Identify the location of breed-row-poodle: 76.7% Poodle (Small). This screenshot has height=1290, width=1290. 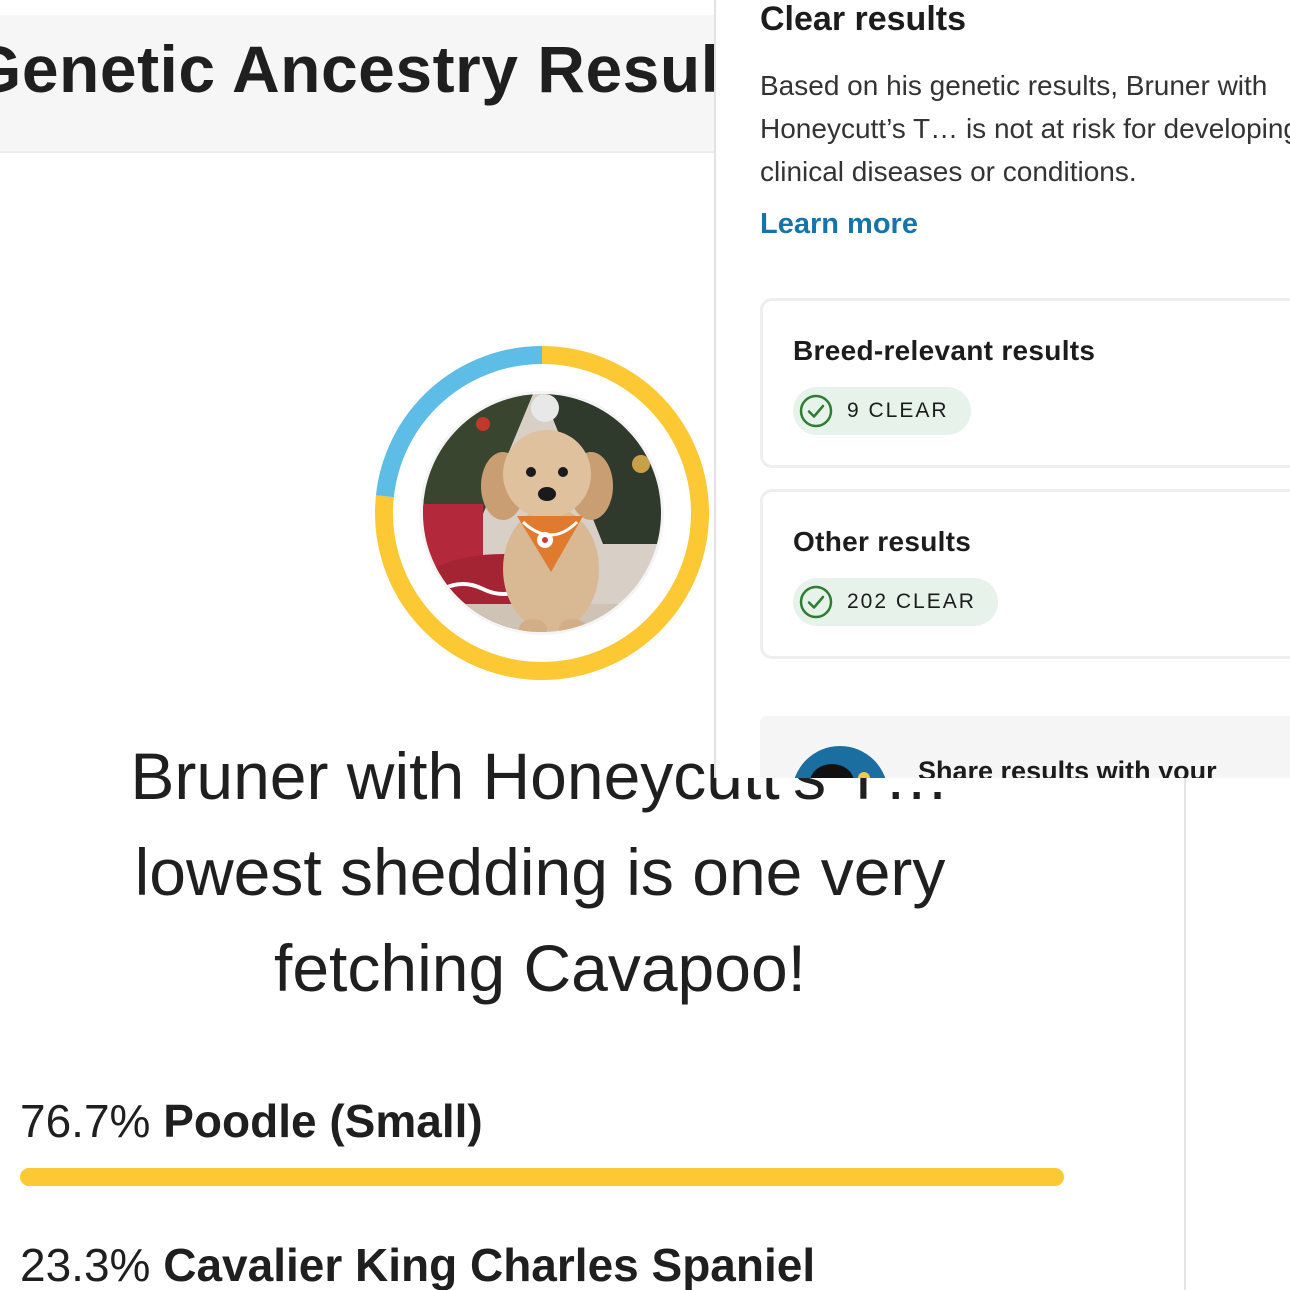
(251, 1121).